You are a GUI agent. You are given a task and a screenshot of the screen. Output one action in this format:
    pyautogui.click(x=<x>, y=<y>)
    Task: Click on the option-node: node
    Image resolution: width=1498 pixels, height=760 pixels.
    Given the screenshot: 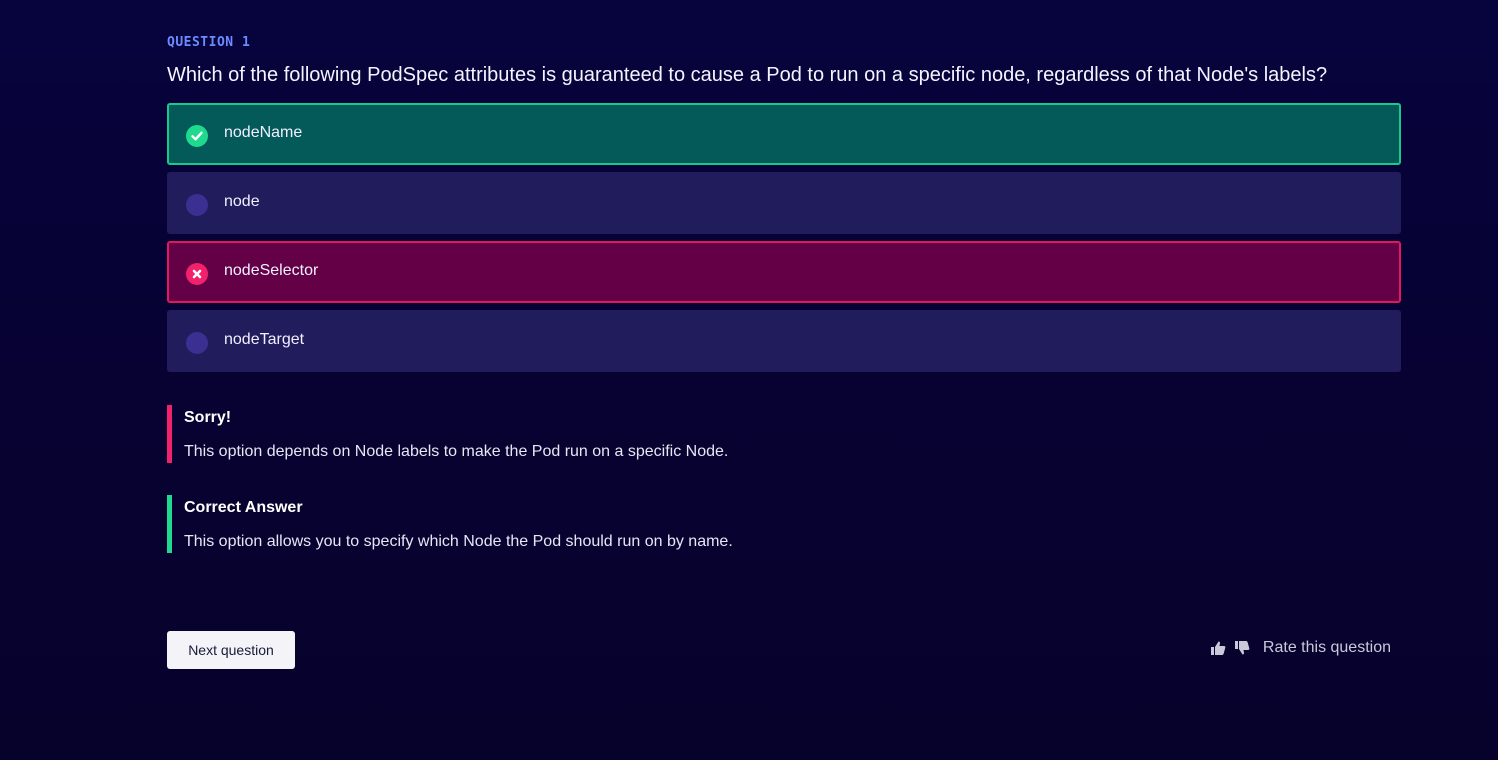 What is the action you would take?
    pyautogui.click(x=784, y=203)
    